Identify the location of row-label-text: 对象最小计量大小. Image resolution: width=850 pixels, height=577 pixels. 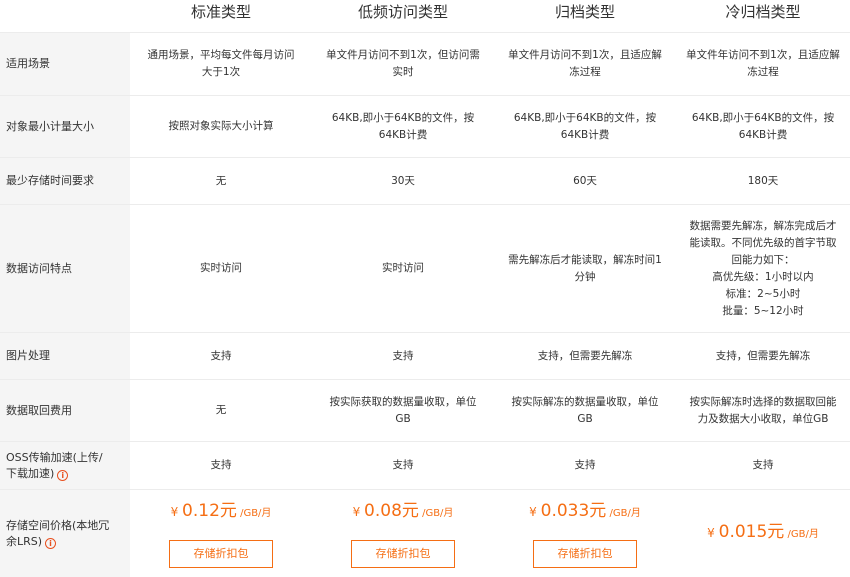
(50, 126).